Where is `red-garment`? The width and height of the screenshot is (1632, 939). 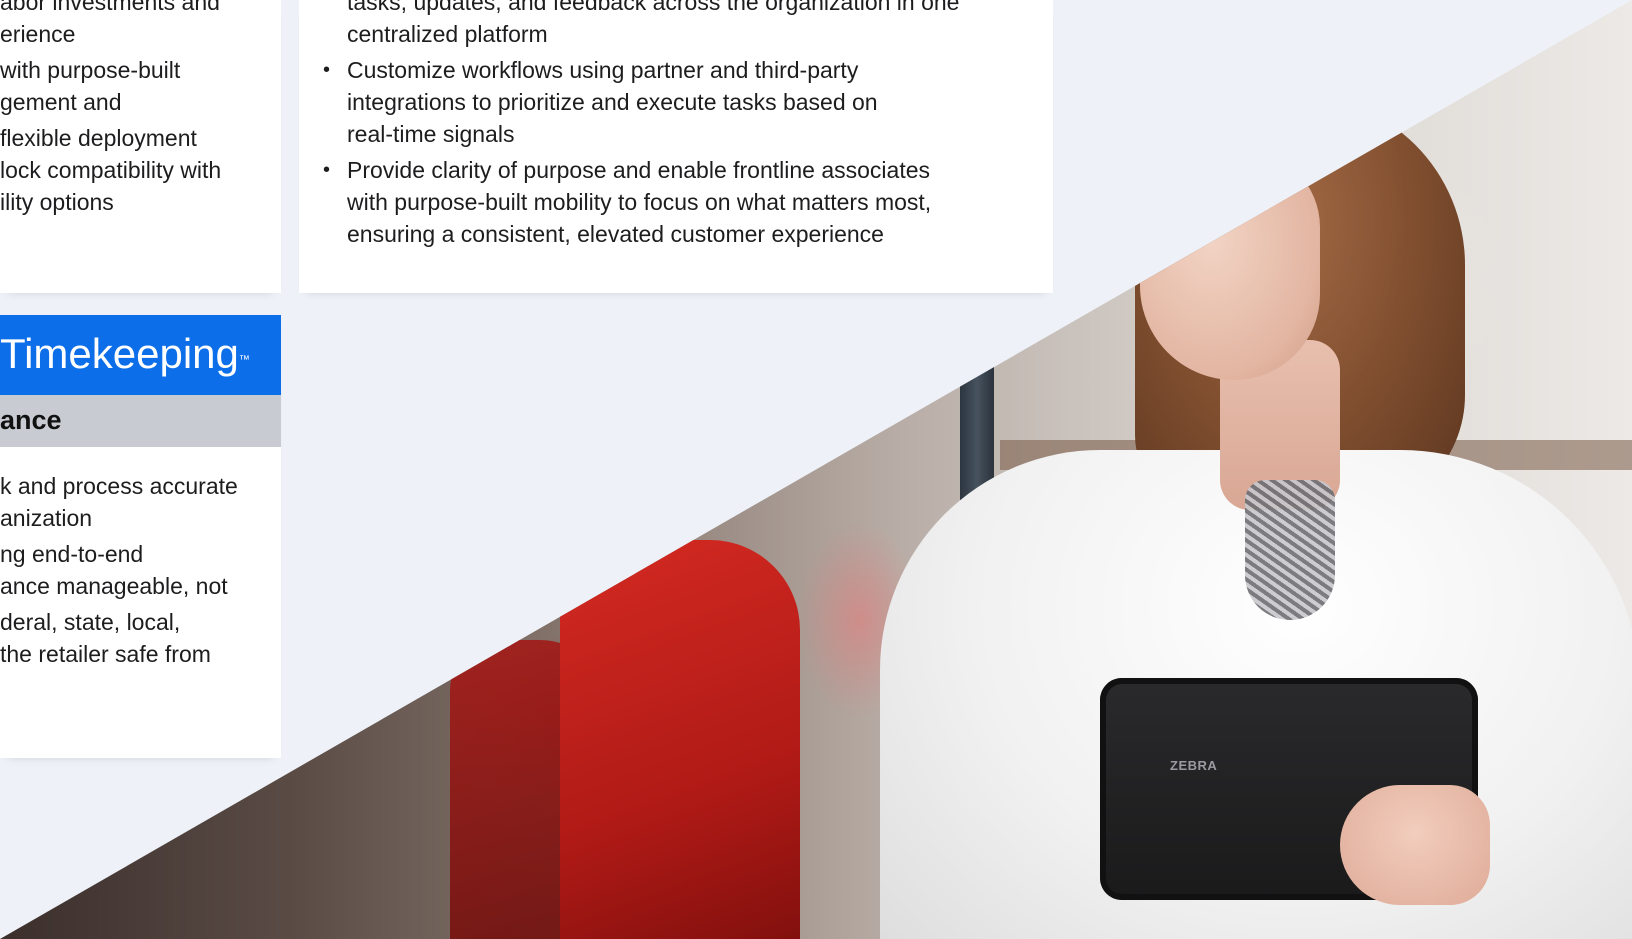
red-garment is located at coordinates (680, 739).